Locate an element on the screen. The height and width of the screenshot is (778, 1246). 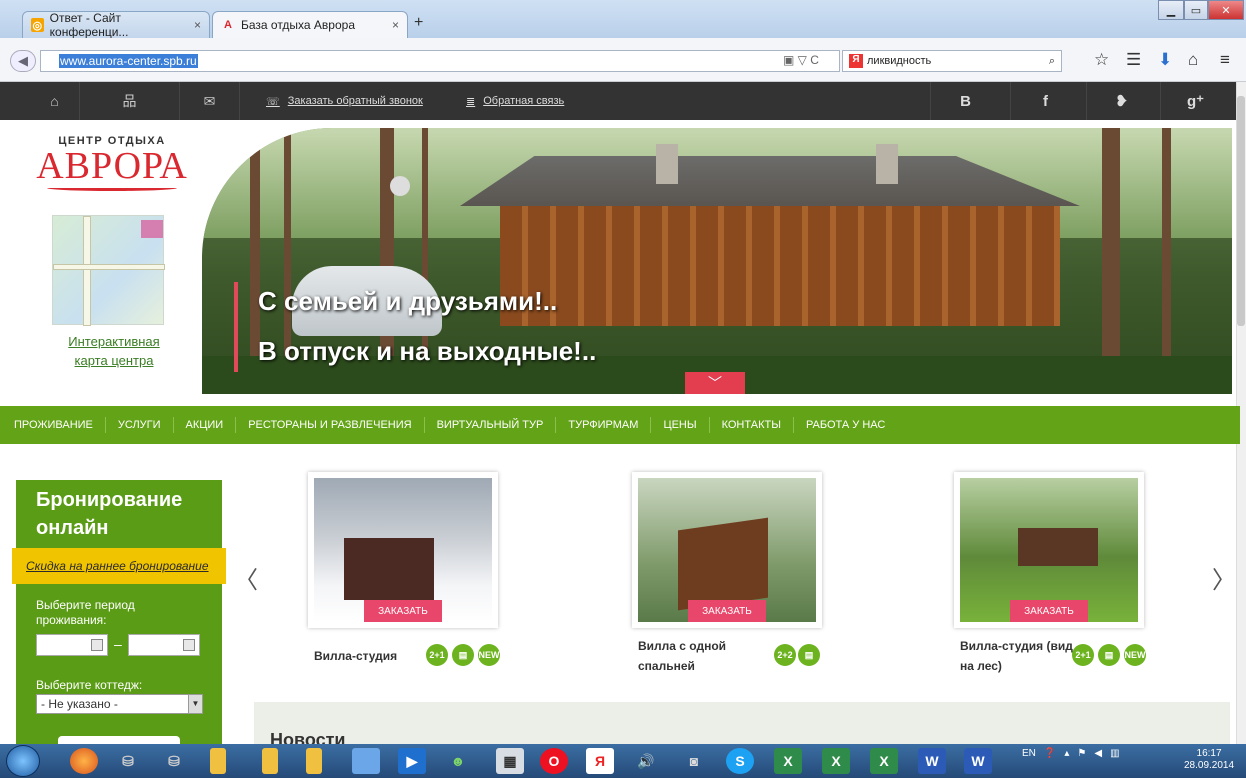
hero-slogan-line-2: В отпуск и на выходные!.. is located at coordinates (427, 351).